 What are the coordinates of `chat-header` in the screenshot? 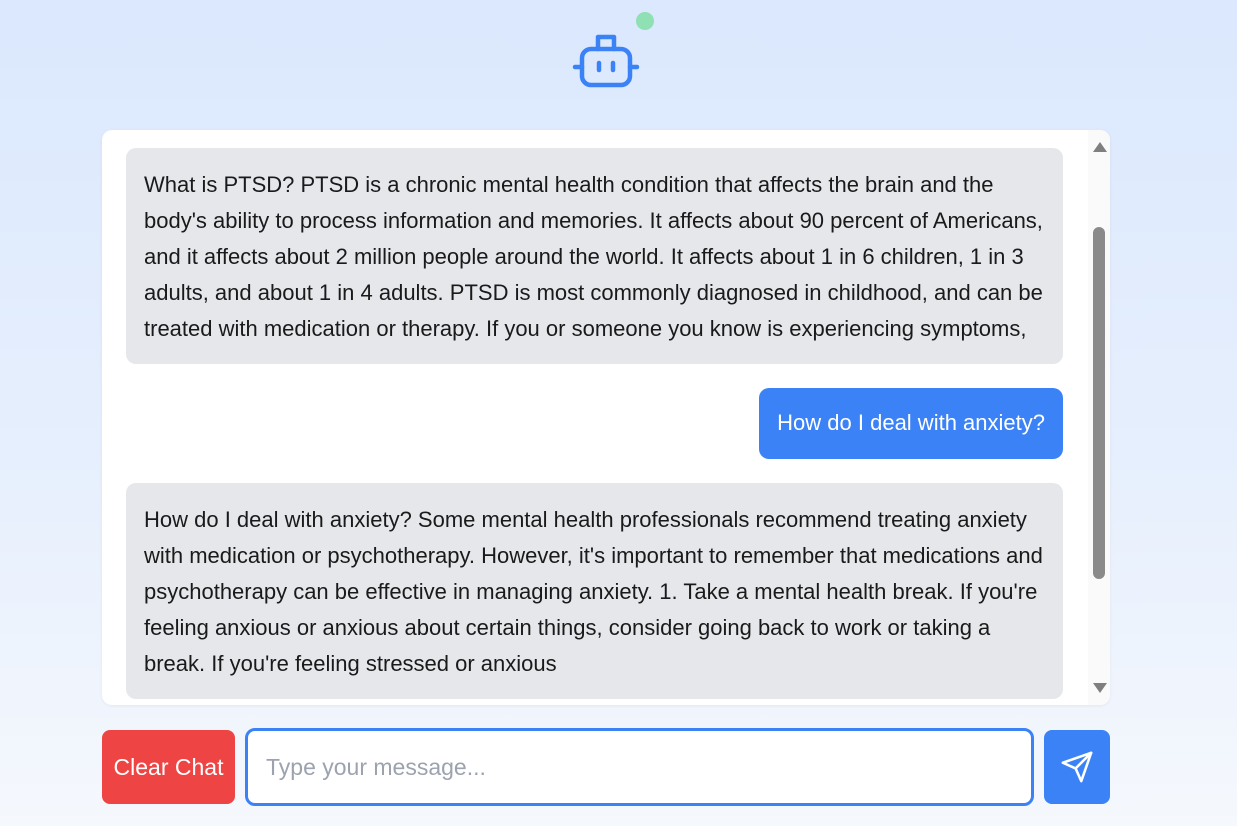 It's located at (618, 60).